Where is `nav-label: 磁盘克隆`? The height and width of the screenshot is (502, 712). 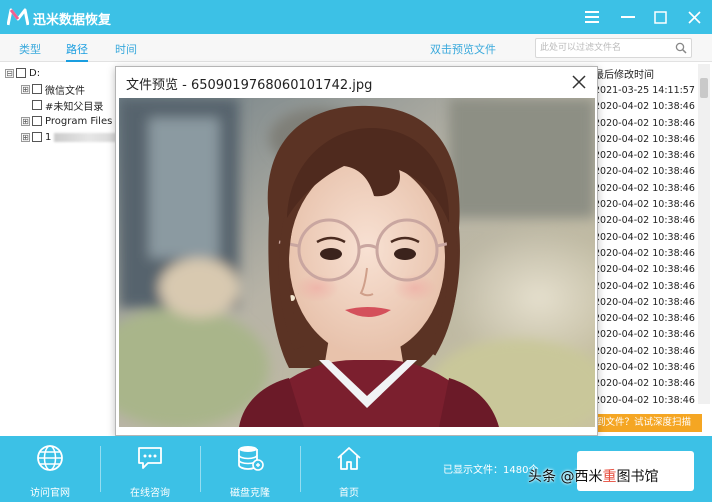
nav-label: 磁盘克隆 is located at coordinates (250, 493).